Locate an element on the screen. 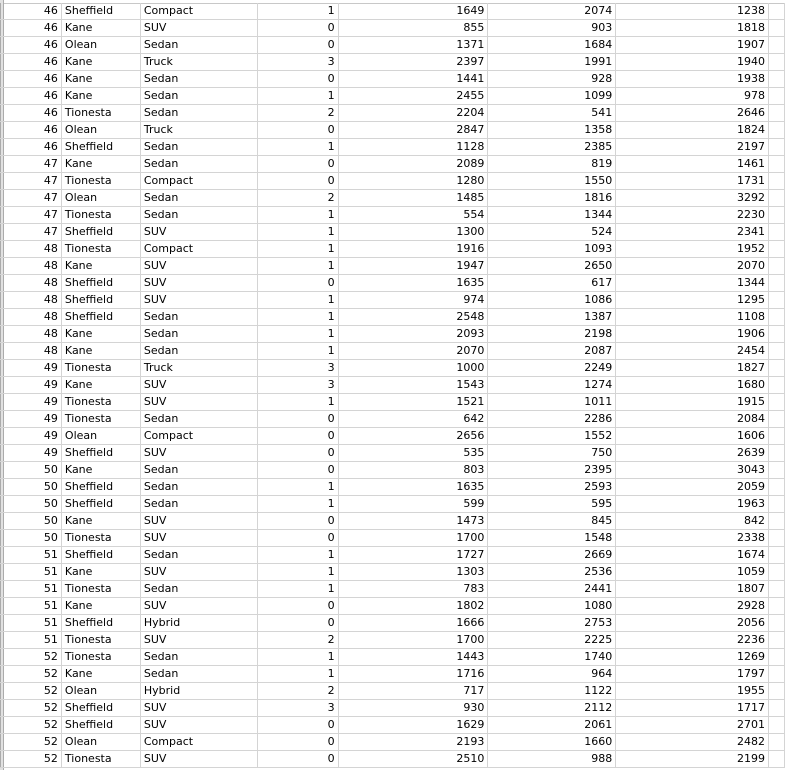 Image resolution: width=785 pixels, height=770 pixels. value-a-cell: 2548 is located at coordinates (413, 317).